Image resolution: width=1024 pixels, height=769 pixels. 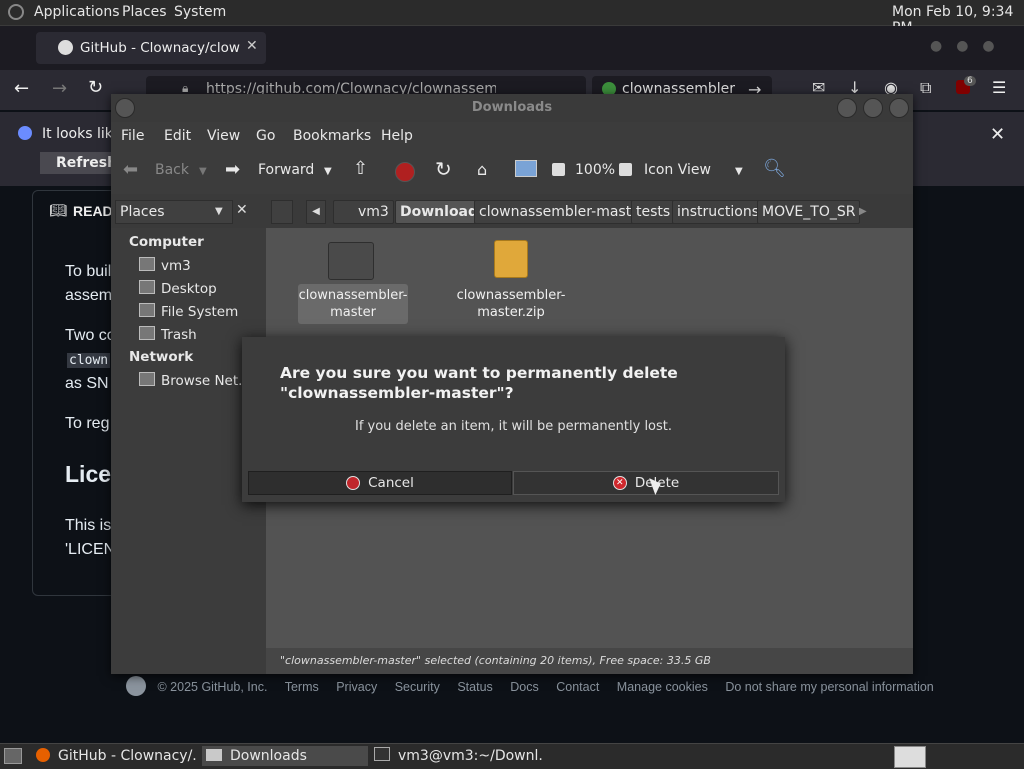 I want to click on browser-tab: GitHub - Clownacy/clownas ✕, so click(x=151, y=48).